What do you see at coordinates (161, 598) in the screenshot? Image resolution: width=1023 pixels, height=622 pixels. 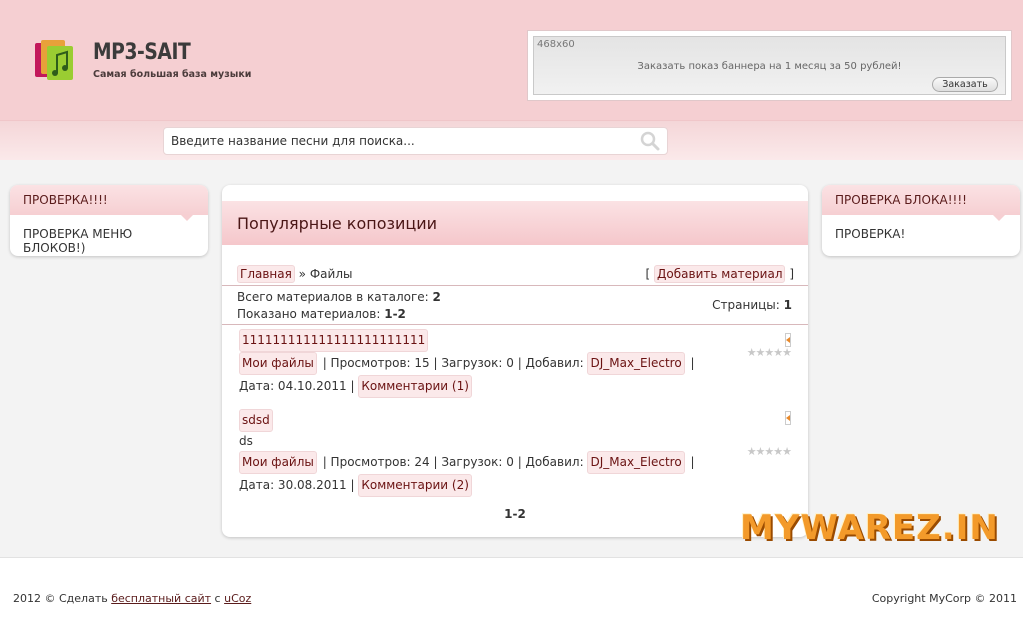 I see `free-site-link: бесплатный сайт` at bounding box center [161, 598].